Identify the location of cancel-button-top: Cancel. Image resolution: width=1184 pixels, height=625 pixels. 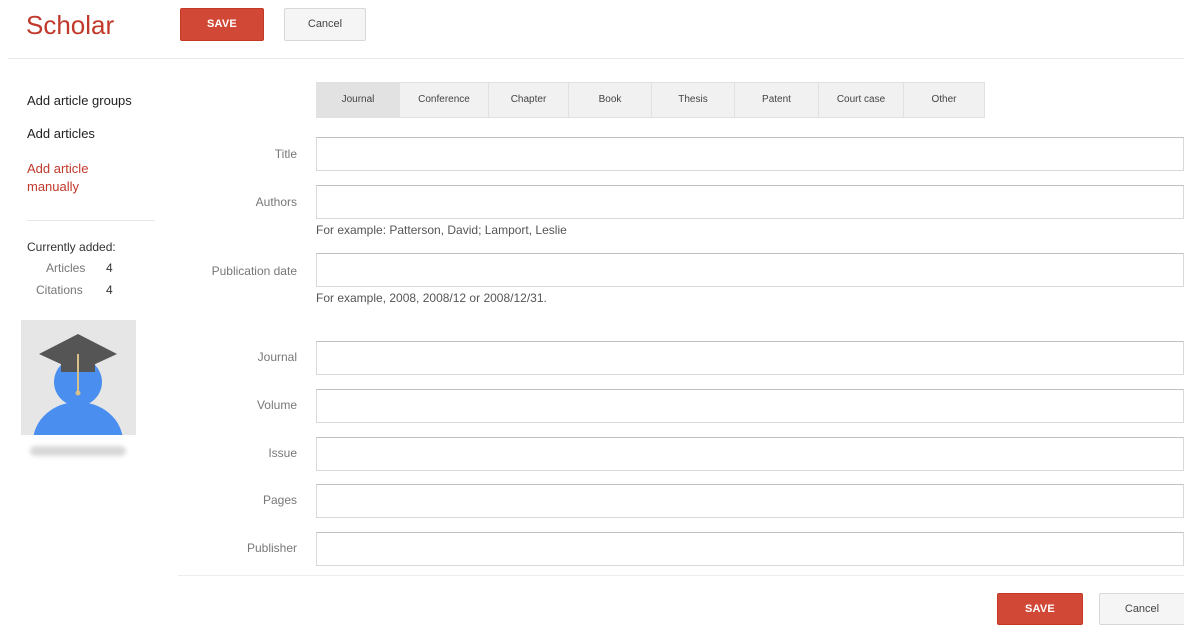
(325, 24).